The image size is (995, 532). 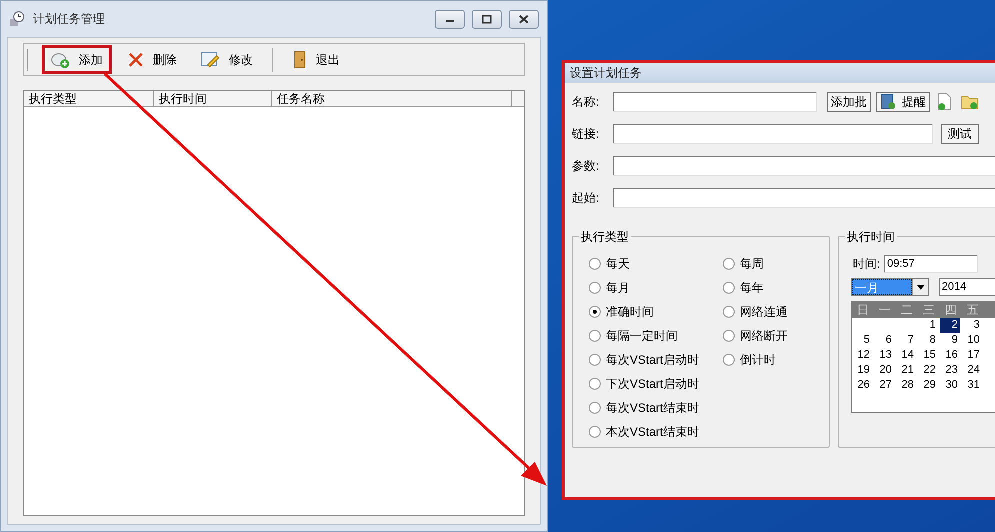 I want to click on calendar-day: 8, so click(x=928, y=340).